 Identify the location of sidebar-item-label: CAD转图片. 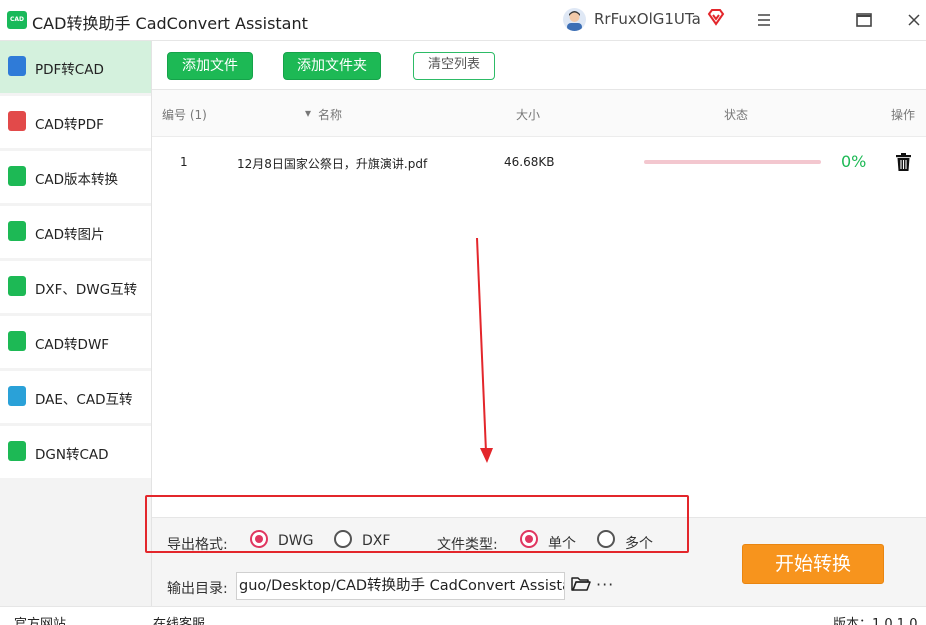
(70, 235).